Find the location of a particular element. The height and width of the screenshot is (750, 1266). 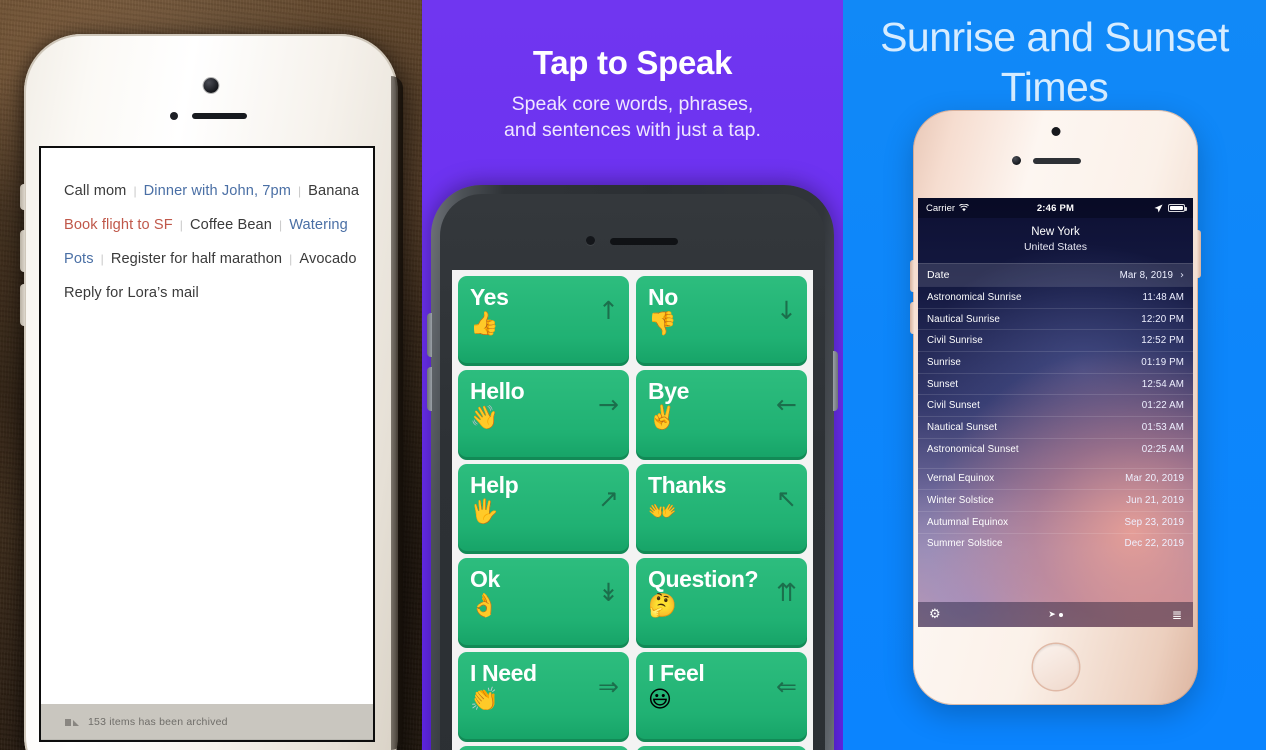

list-view-icon: ≣ is located at coordinates (1140, 615).